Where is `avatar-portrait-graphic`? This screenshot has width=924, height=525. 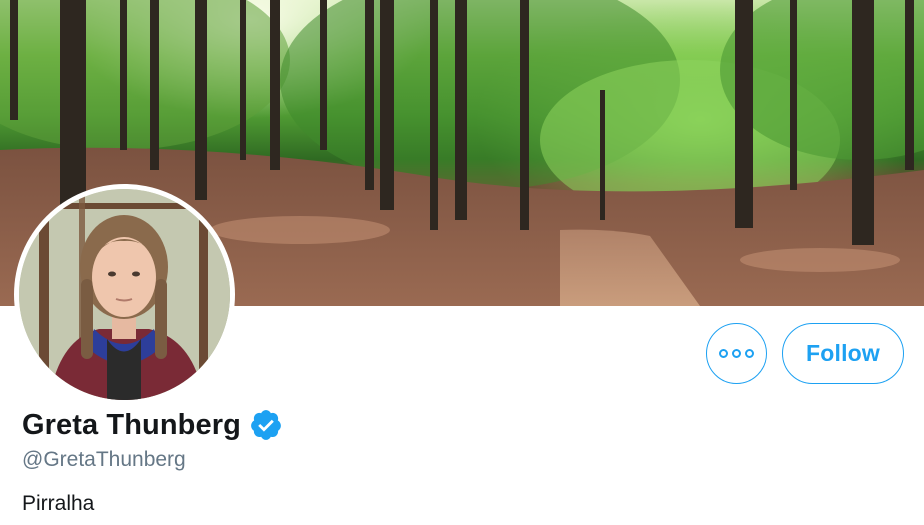 avatar-portrait-graphic is located at coordinates (124, 294).